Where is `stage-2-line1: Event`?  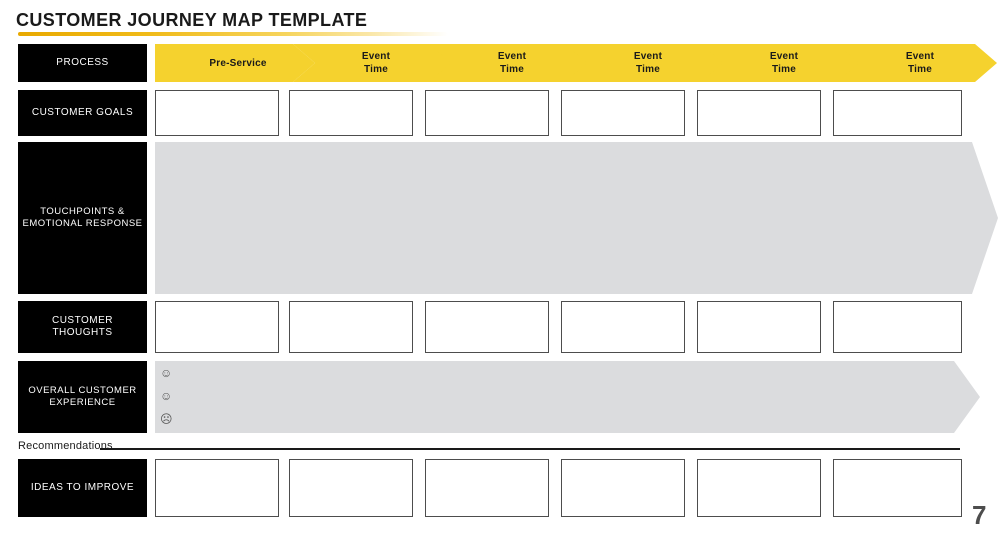
stage-2-line1: Event is located at coordinates (376, 56).